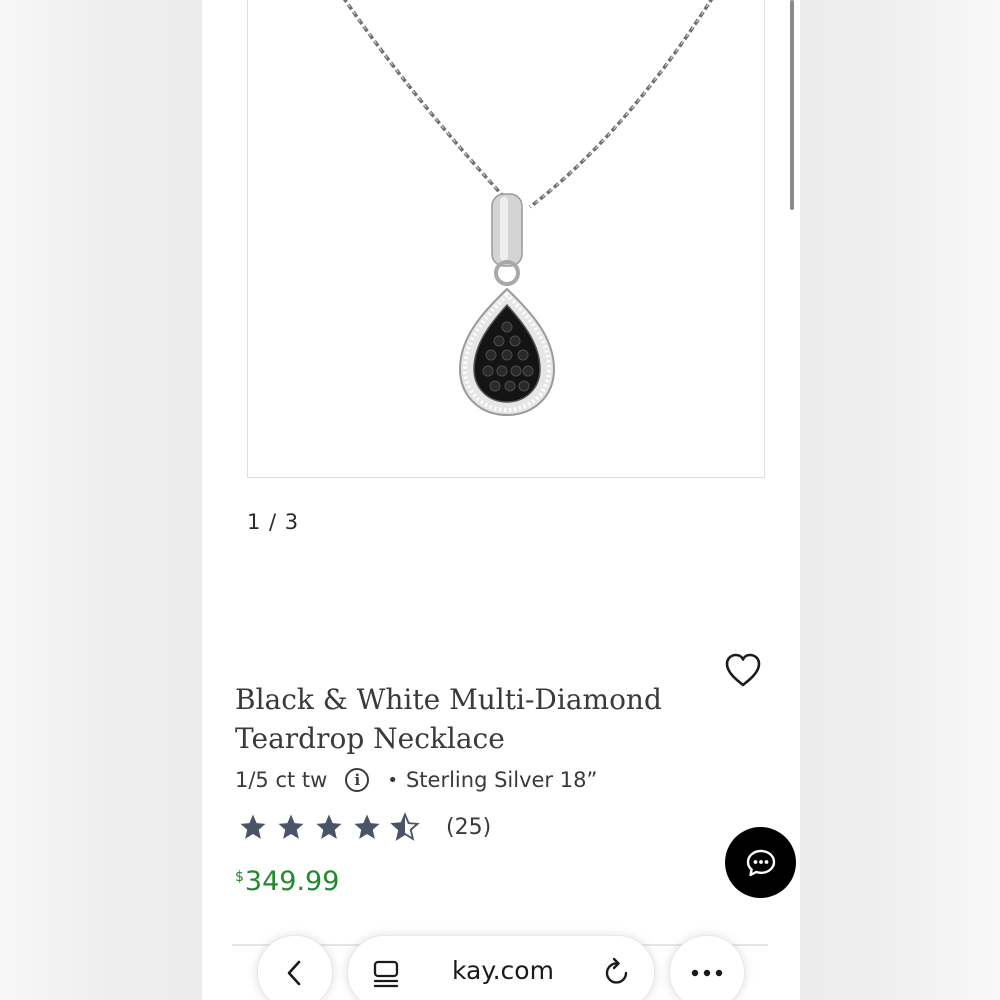  I want to click on more-button, so click(707, 967).